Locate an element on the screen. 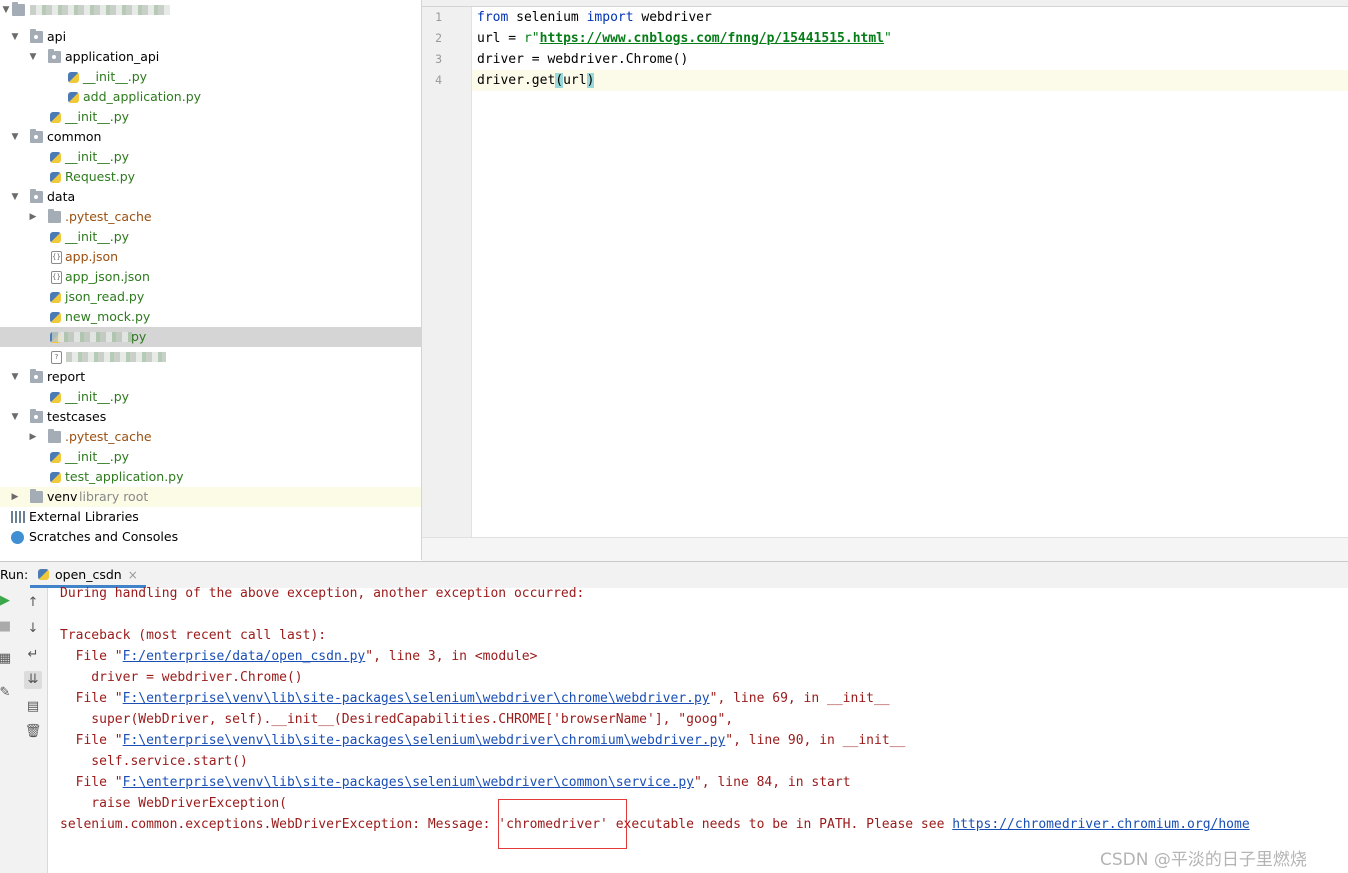 This screenshot has height=873, width=1348. redacted-file-name is located at coordinates (92, 337).